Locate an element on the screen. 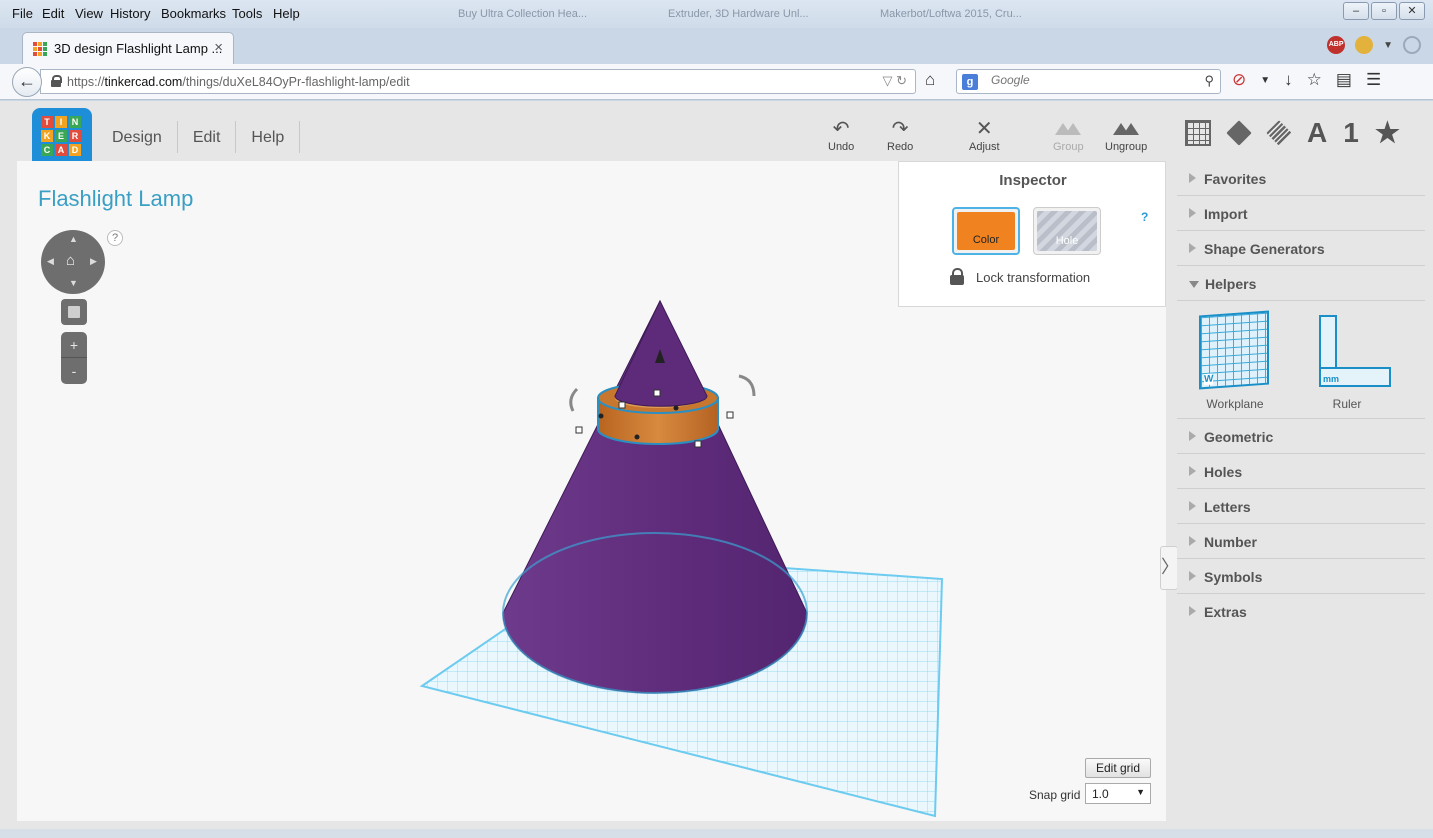  inspector-title: Inspector is located at coordinates (1033, 180).